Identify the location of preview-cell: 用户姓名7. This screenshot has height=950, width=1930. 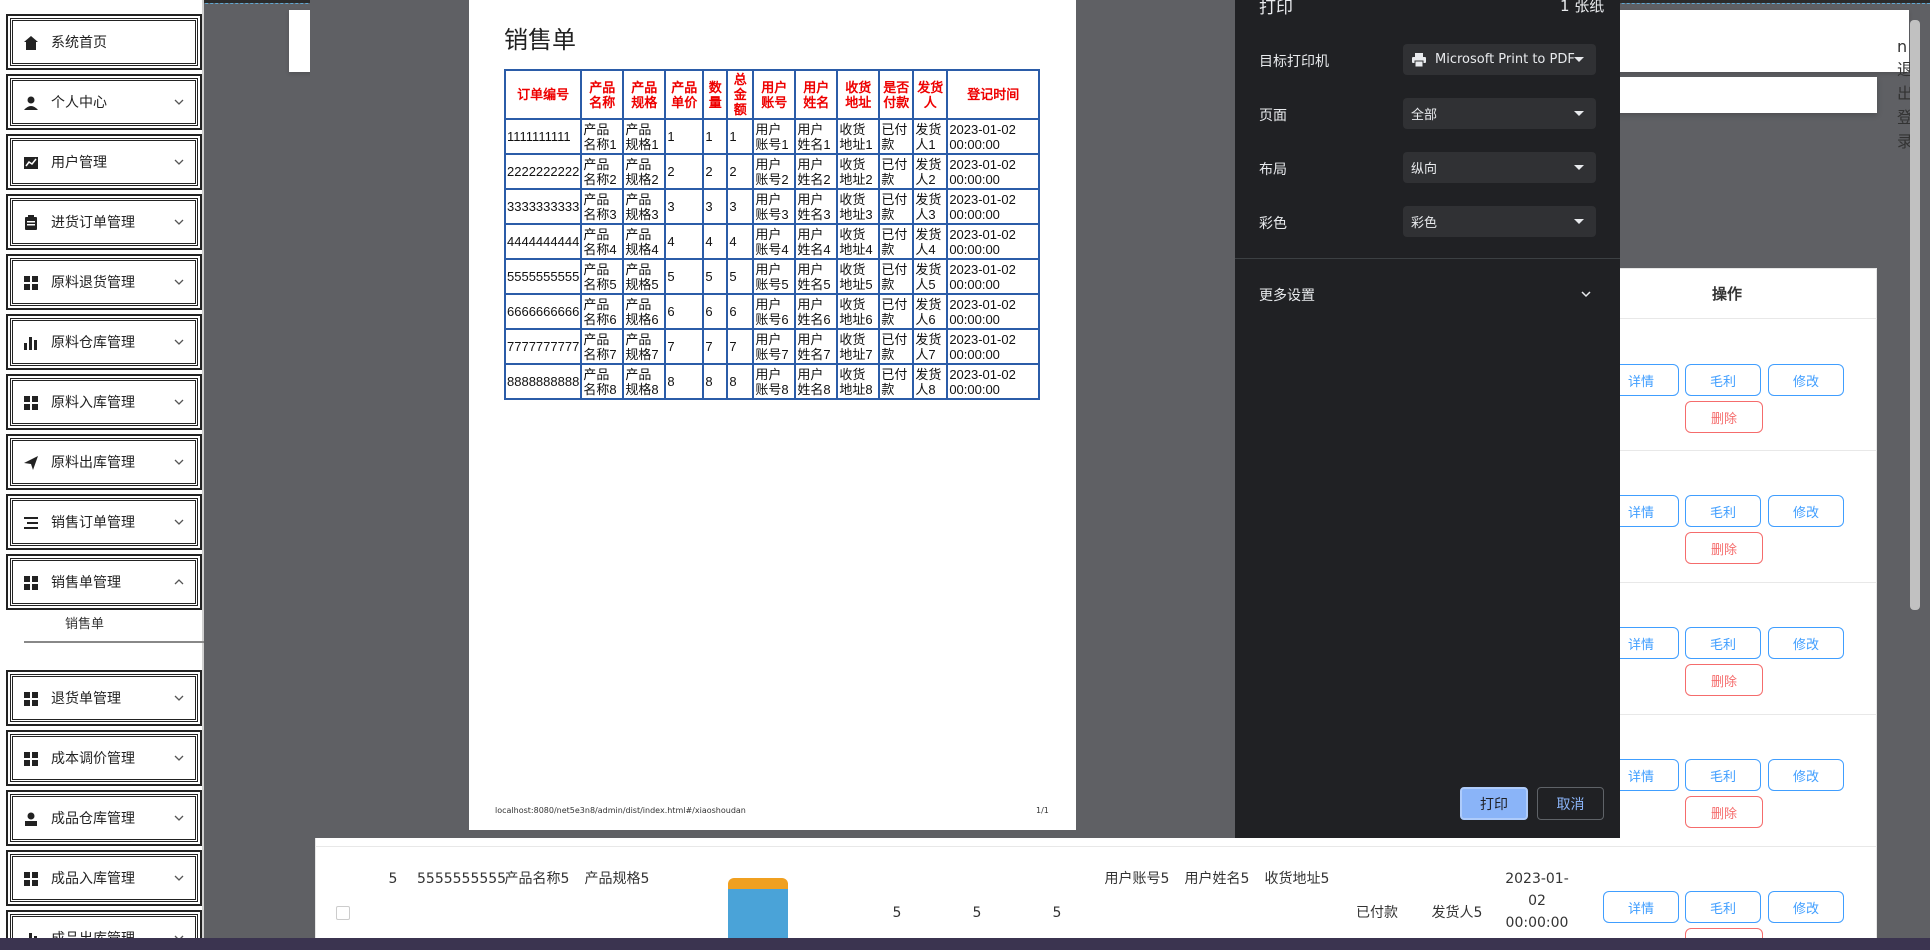
(816, 346).